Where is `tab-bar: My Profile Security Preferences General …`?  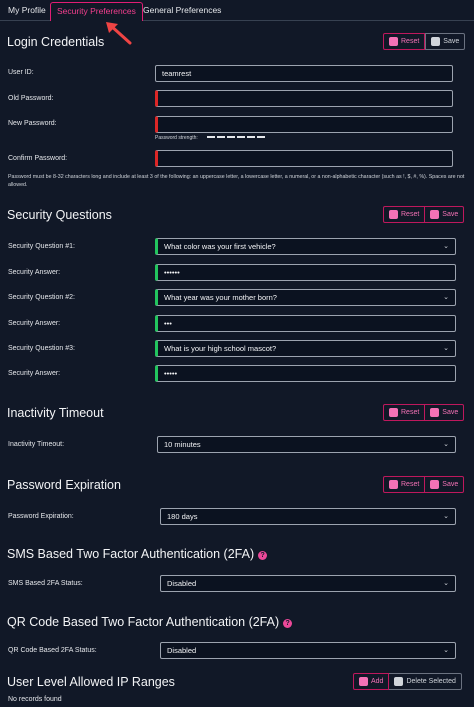
tab-bar: My Profile Security Preferences General … is located at coordinates (237, 10).